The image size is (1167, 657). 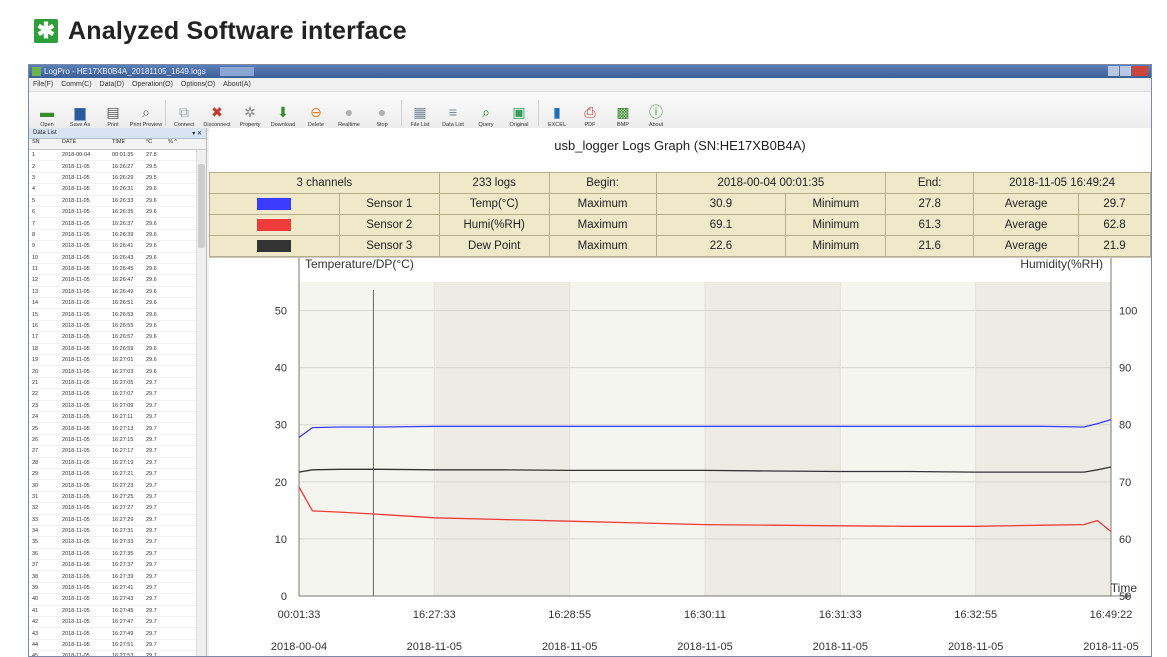 What do you see at coordinates (112, 304) in the screenshot?
I see `table-row: 14 2018-11-05 16:26:51 29.6` at bounding box center [112, 304].